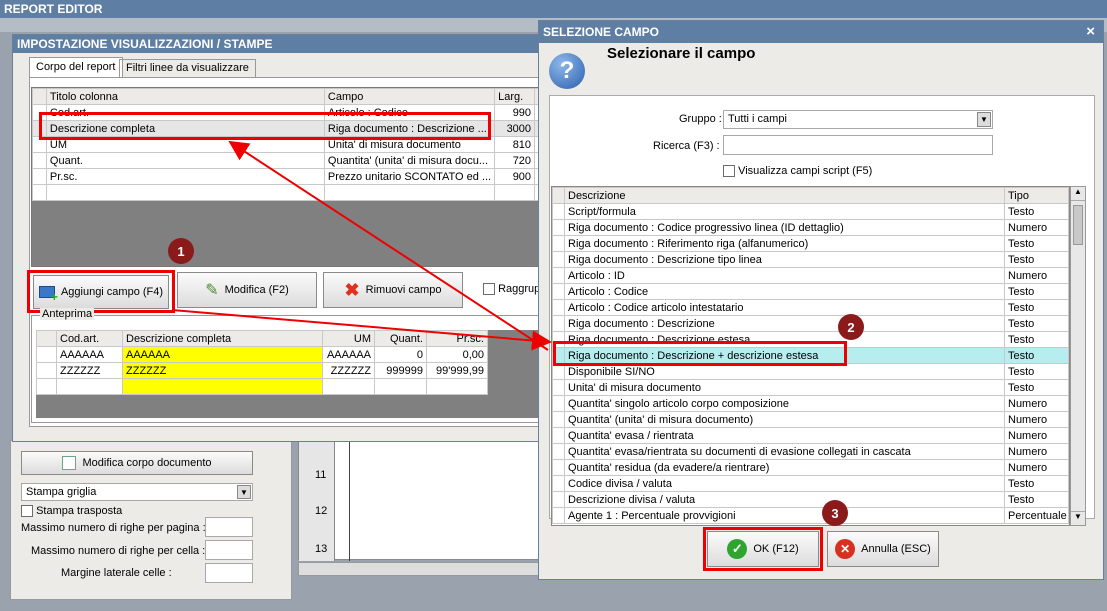  Describe the element at coordinates (181, 251) in the screenshot. I see `step-badge-1: 1` at that location.